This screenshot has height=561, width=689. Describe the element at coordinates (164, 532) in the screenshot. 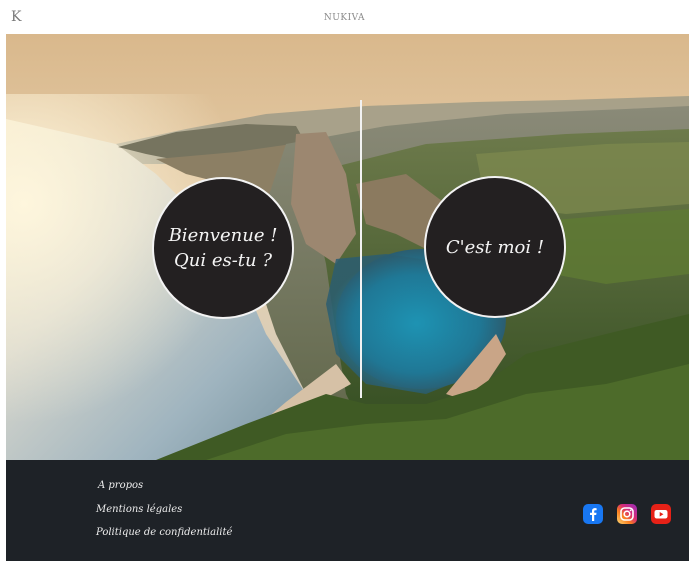

I see `footer-link-privacy-policy: Politique de confidentialité` at that location.